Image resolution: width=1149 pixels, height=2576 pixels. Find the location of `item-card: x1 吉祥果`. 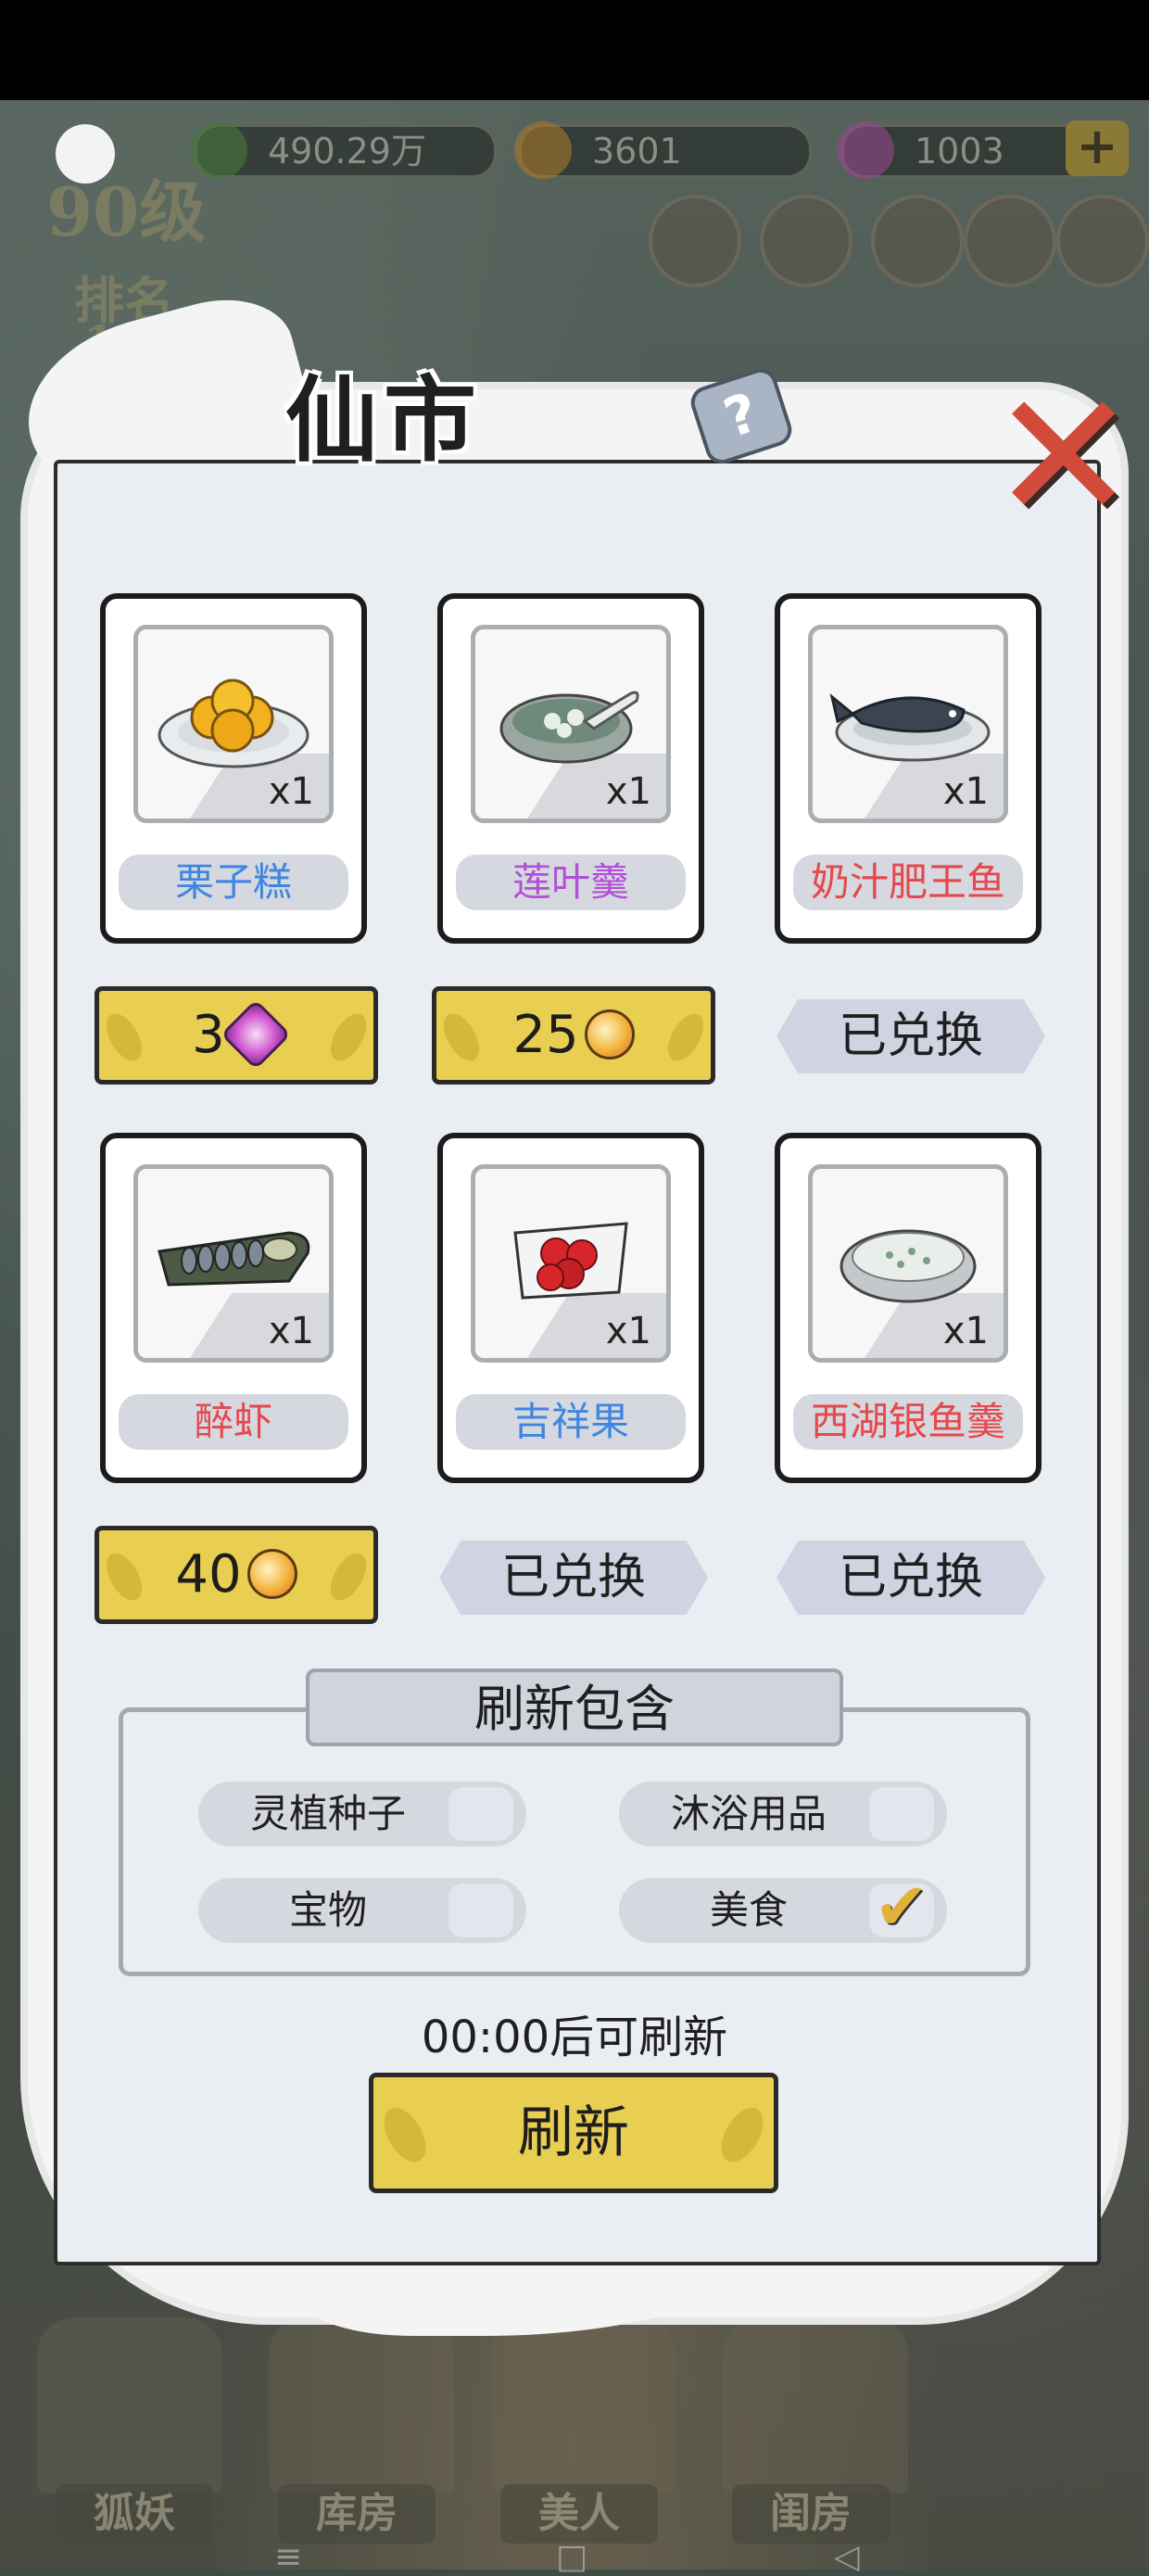

item-card: x1 吉祥果 is located at coordinates (570, 1308).